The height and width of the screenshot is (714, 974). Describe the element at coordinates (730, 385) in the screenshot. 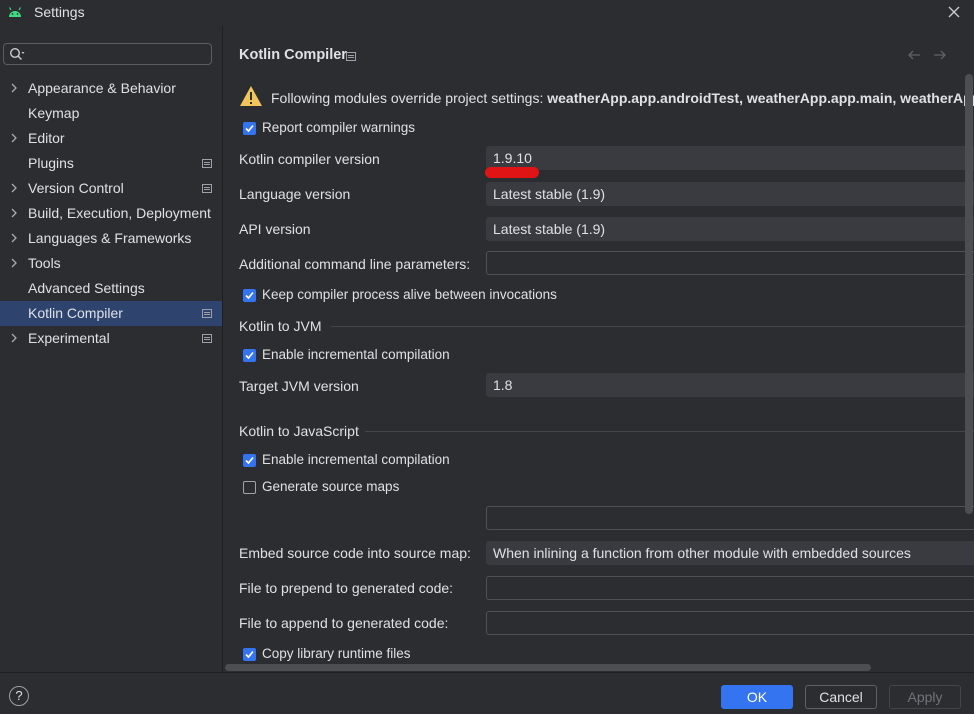

I see `target-jvm-dropdown: 1.8` at that location.